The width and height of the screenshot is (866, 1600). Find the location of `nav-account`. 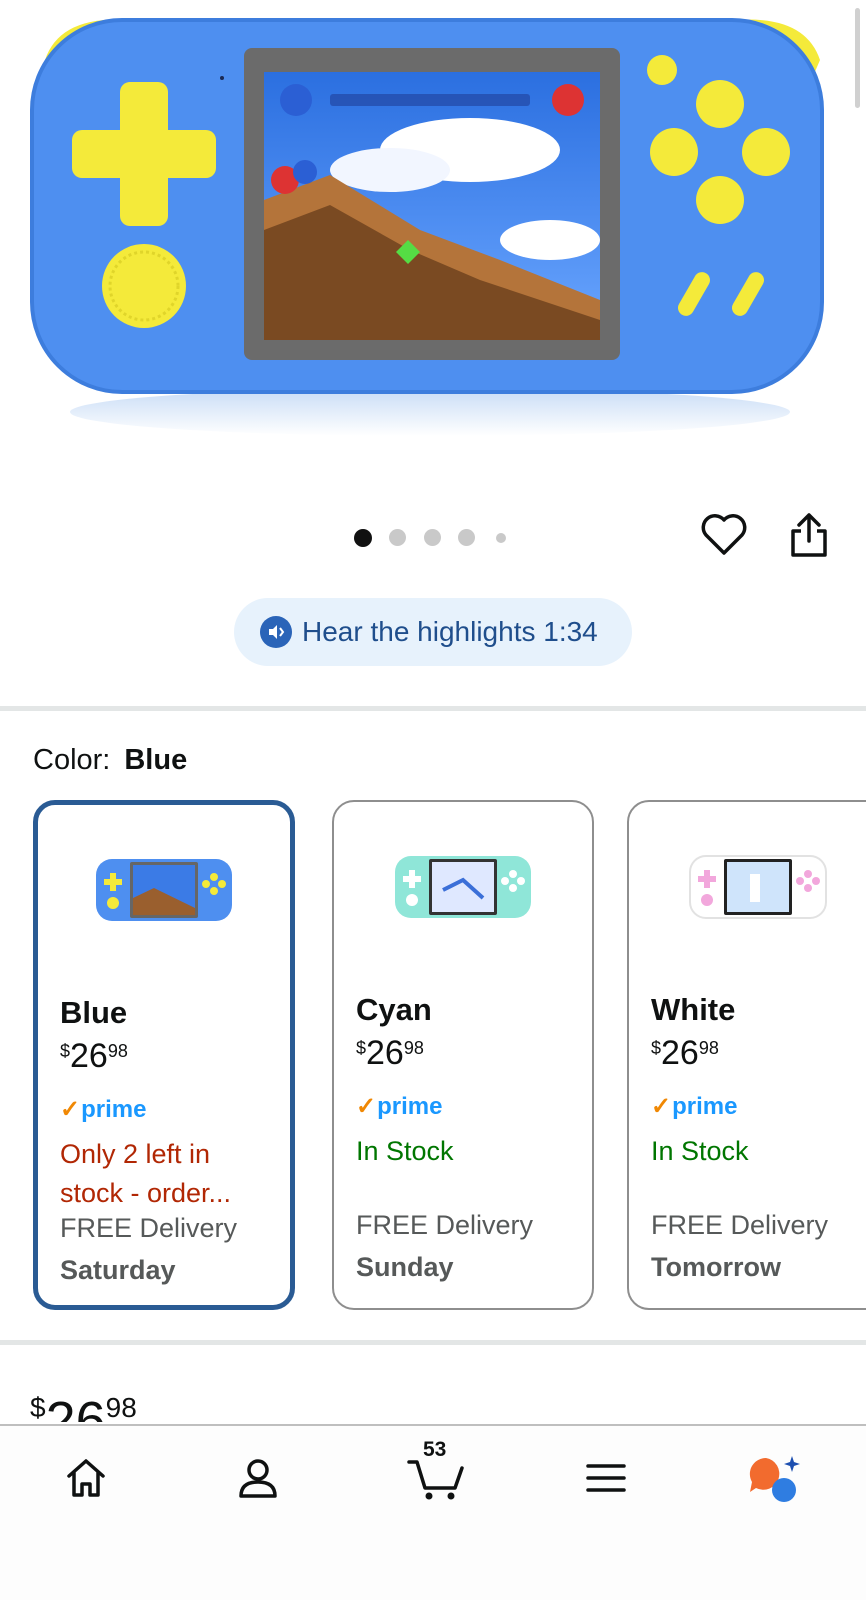

nav-account is located at coordinates (258, 1478).